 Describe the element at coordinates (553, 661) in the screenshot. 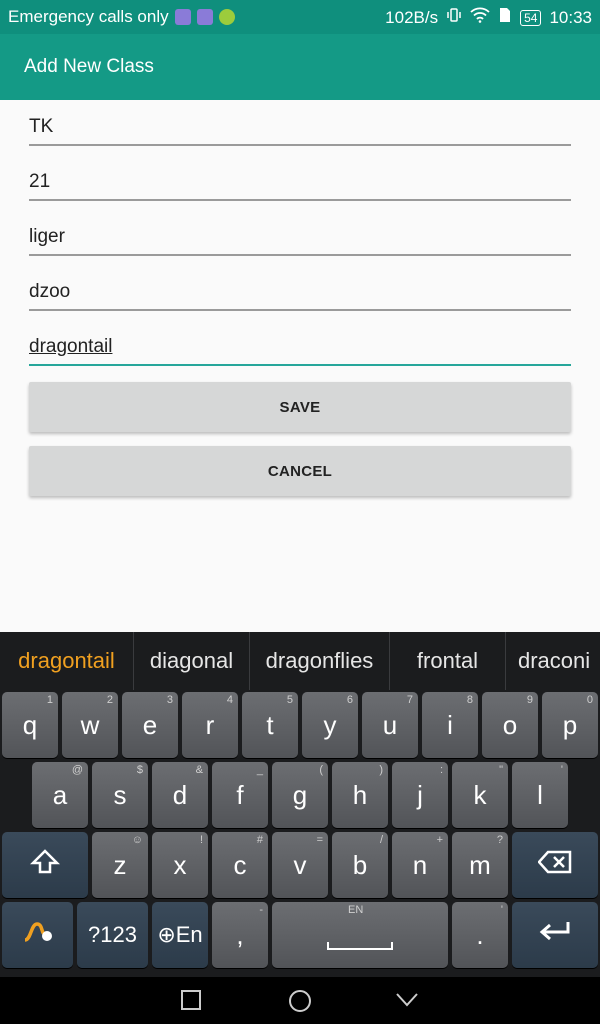

I see `suggestion-item: draconi` at that location.